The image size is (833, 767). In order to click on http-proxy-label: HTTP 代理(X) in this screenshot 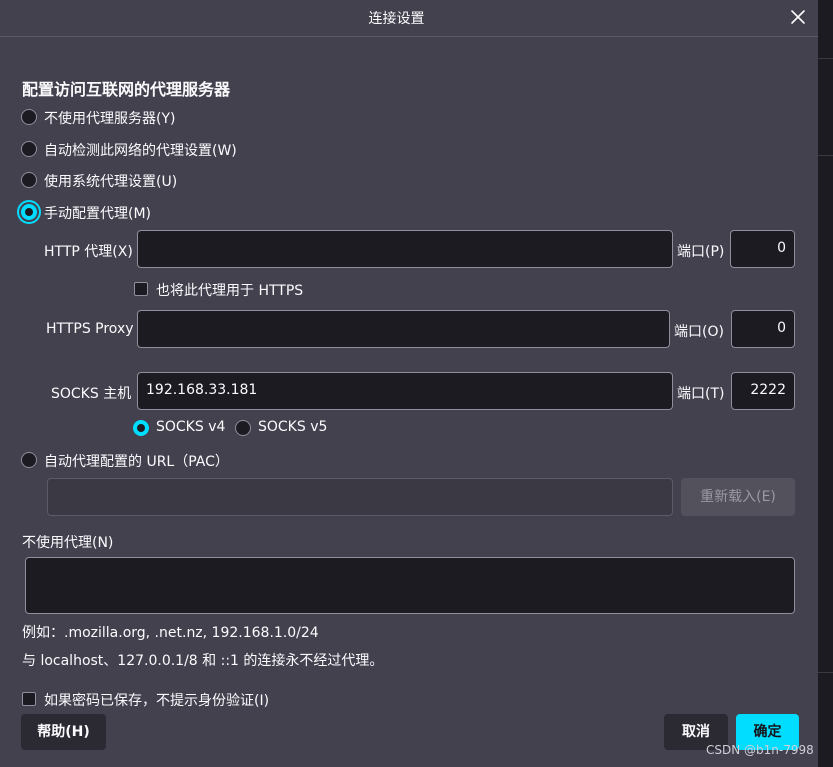, I will do `click(88, 252)`.